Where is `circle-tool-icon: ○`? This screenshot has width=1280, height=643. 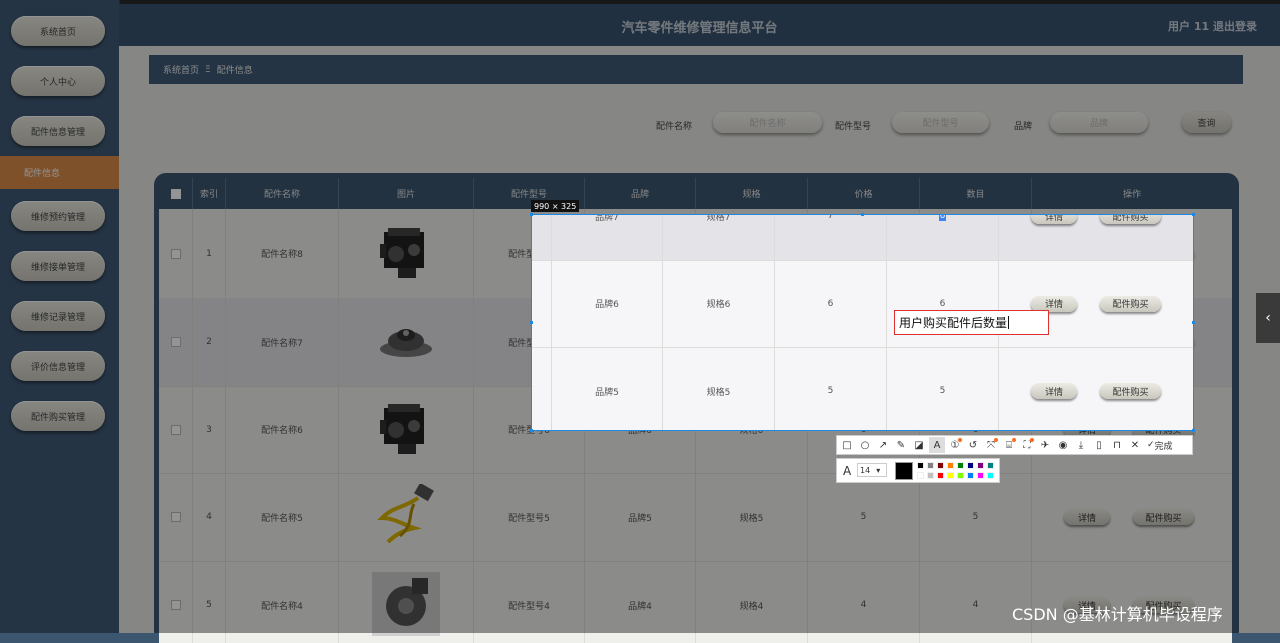 circle-tool-icon: ○ is located at coordinates (865, 445).